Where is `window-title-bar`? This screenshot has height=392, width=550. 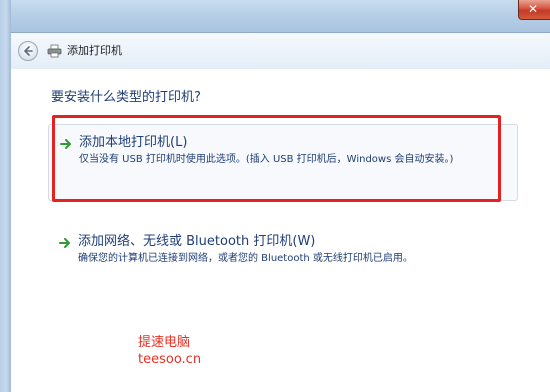 window-title-bar is located at coordinates (275, 16).